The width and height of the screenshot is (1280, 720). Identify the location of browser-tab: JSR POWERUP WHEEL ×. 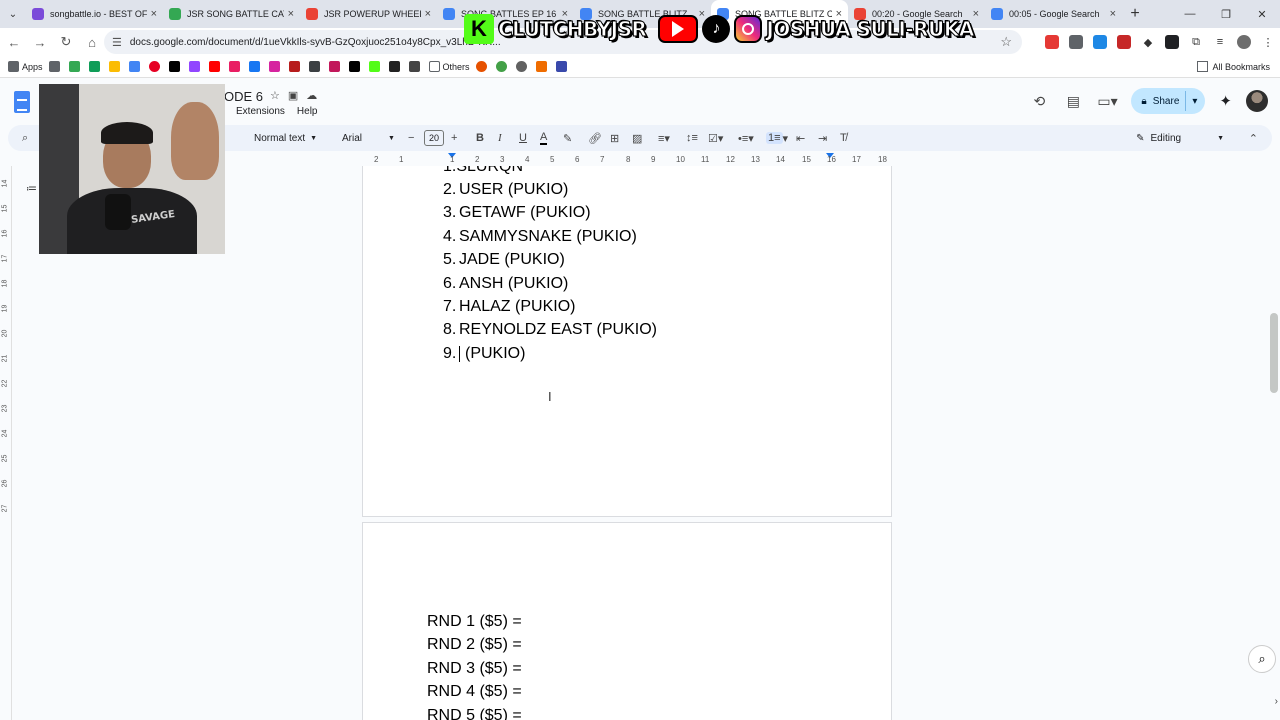
(368, 14).